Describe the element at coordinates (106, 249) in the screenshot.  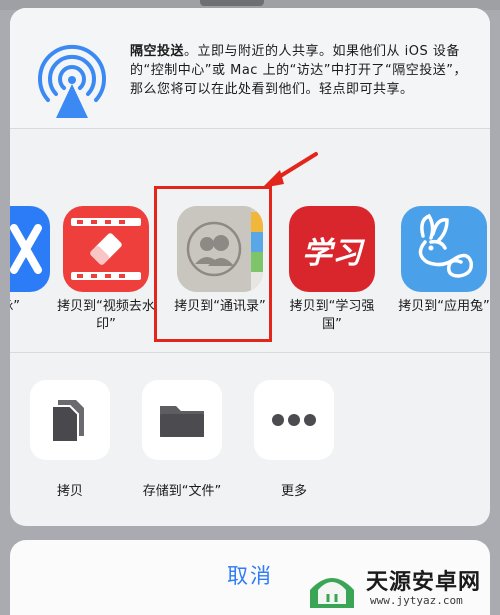
I see `video-watermark-icon` at that location.